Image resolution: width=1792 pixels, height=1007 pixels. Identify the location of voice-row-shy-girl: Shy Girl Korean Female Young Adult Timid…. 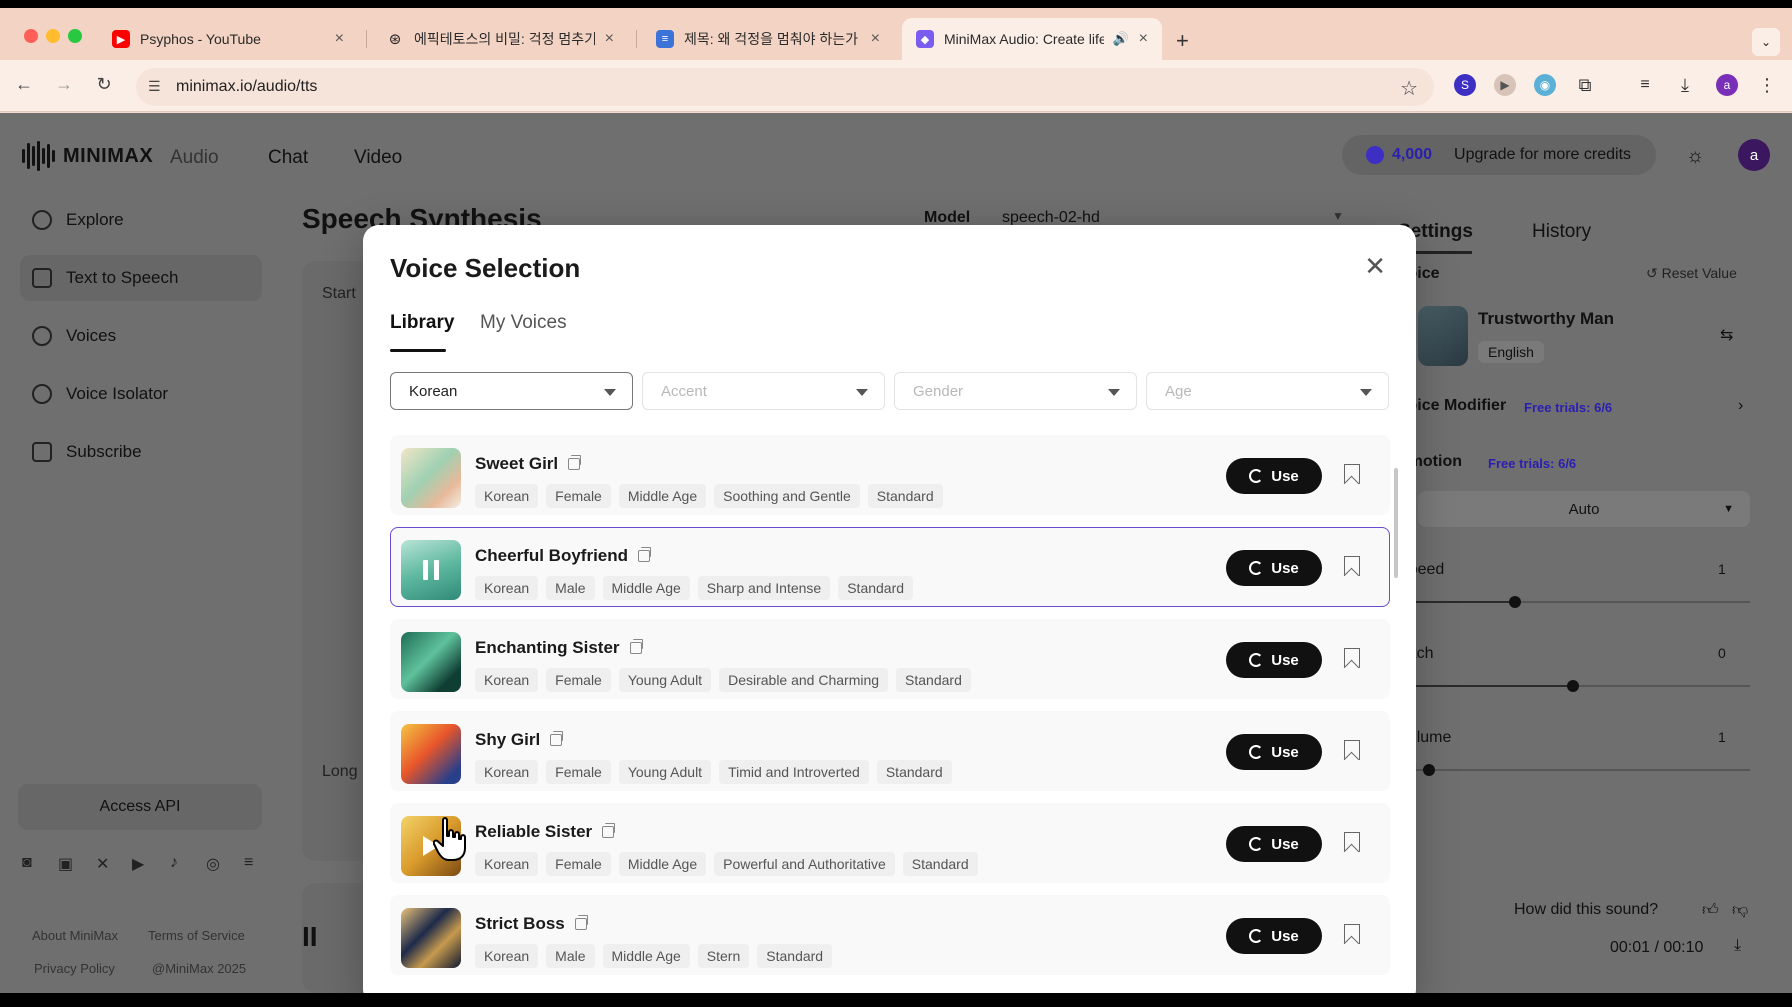
(890, 751).